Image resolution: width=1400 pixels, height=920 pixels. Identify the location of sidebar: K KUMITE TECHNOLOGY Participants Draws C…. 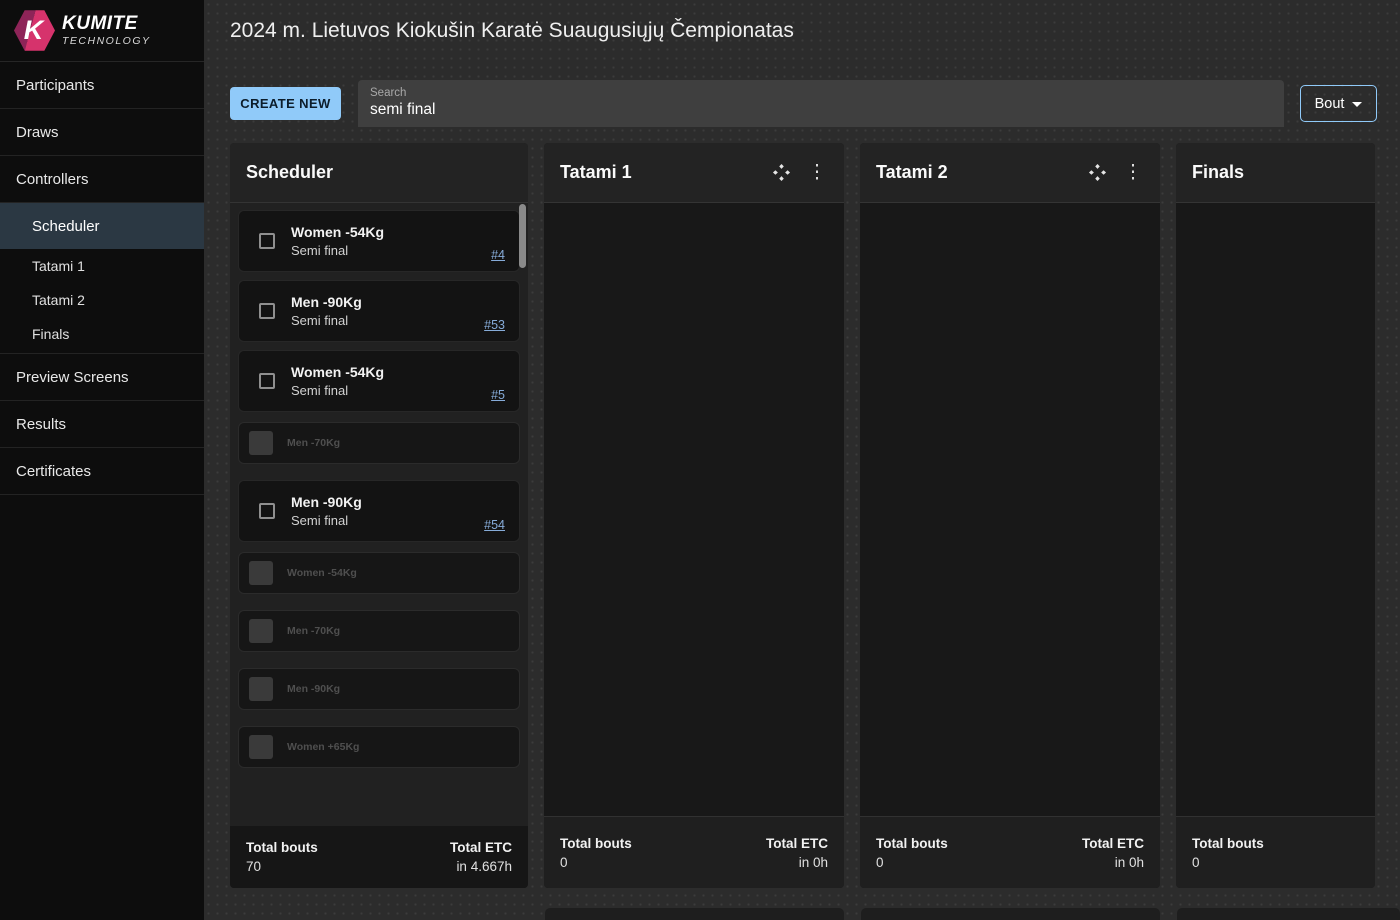
(102, 460).